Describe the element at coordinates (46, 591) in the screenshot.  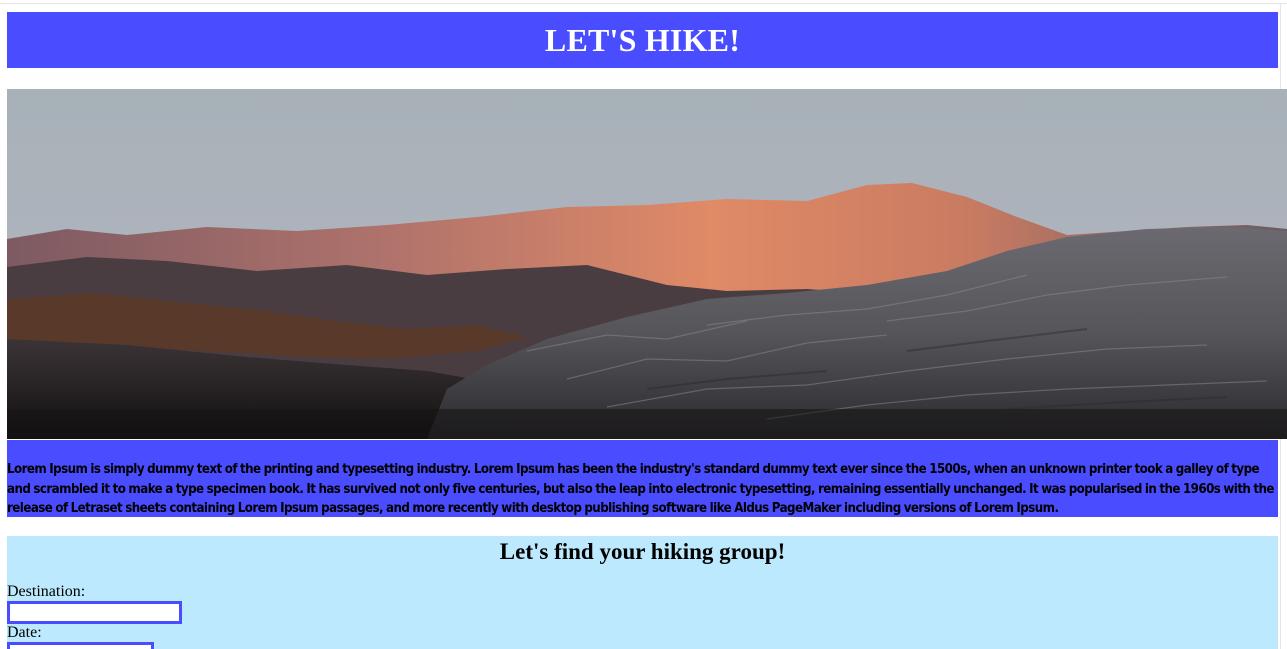
I see `destination-label: Destination:` at that location.